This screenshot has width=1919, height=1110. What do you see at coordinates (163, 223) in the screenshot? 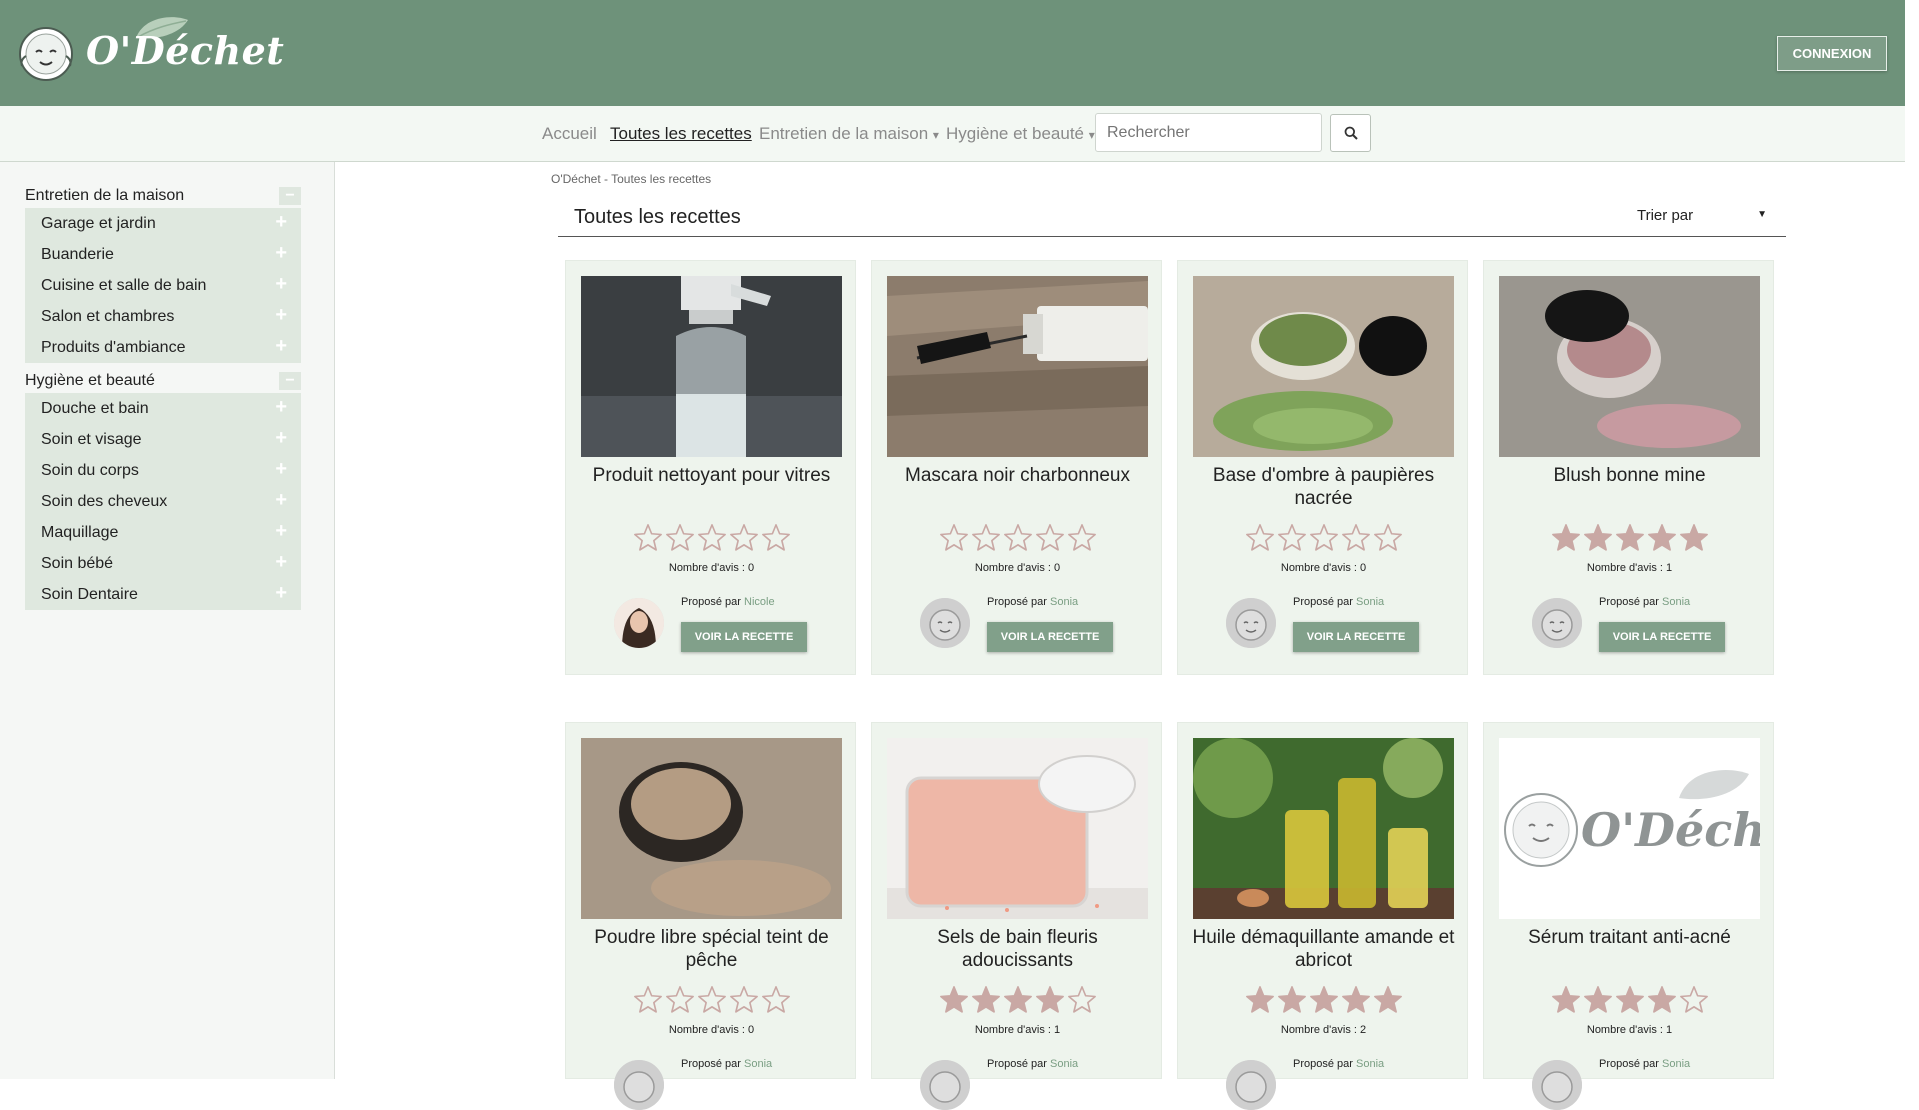
I see `sidebar-item-garage: Garage et jardin +` at bounding box center [163, 223].